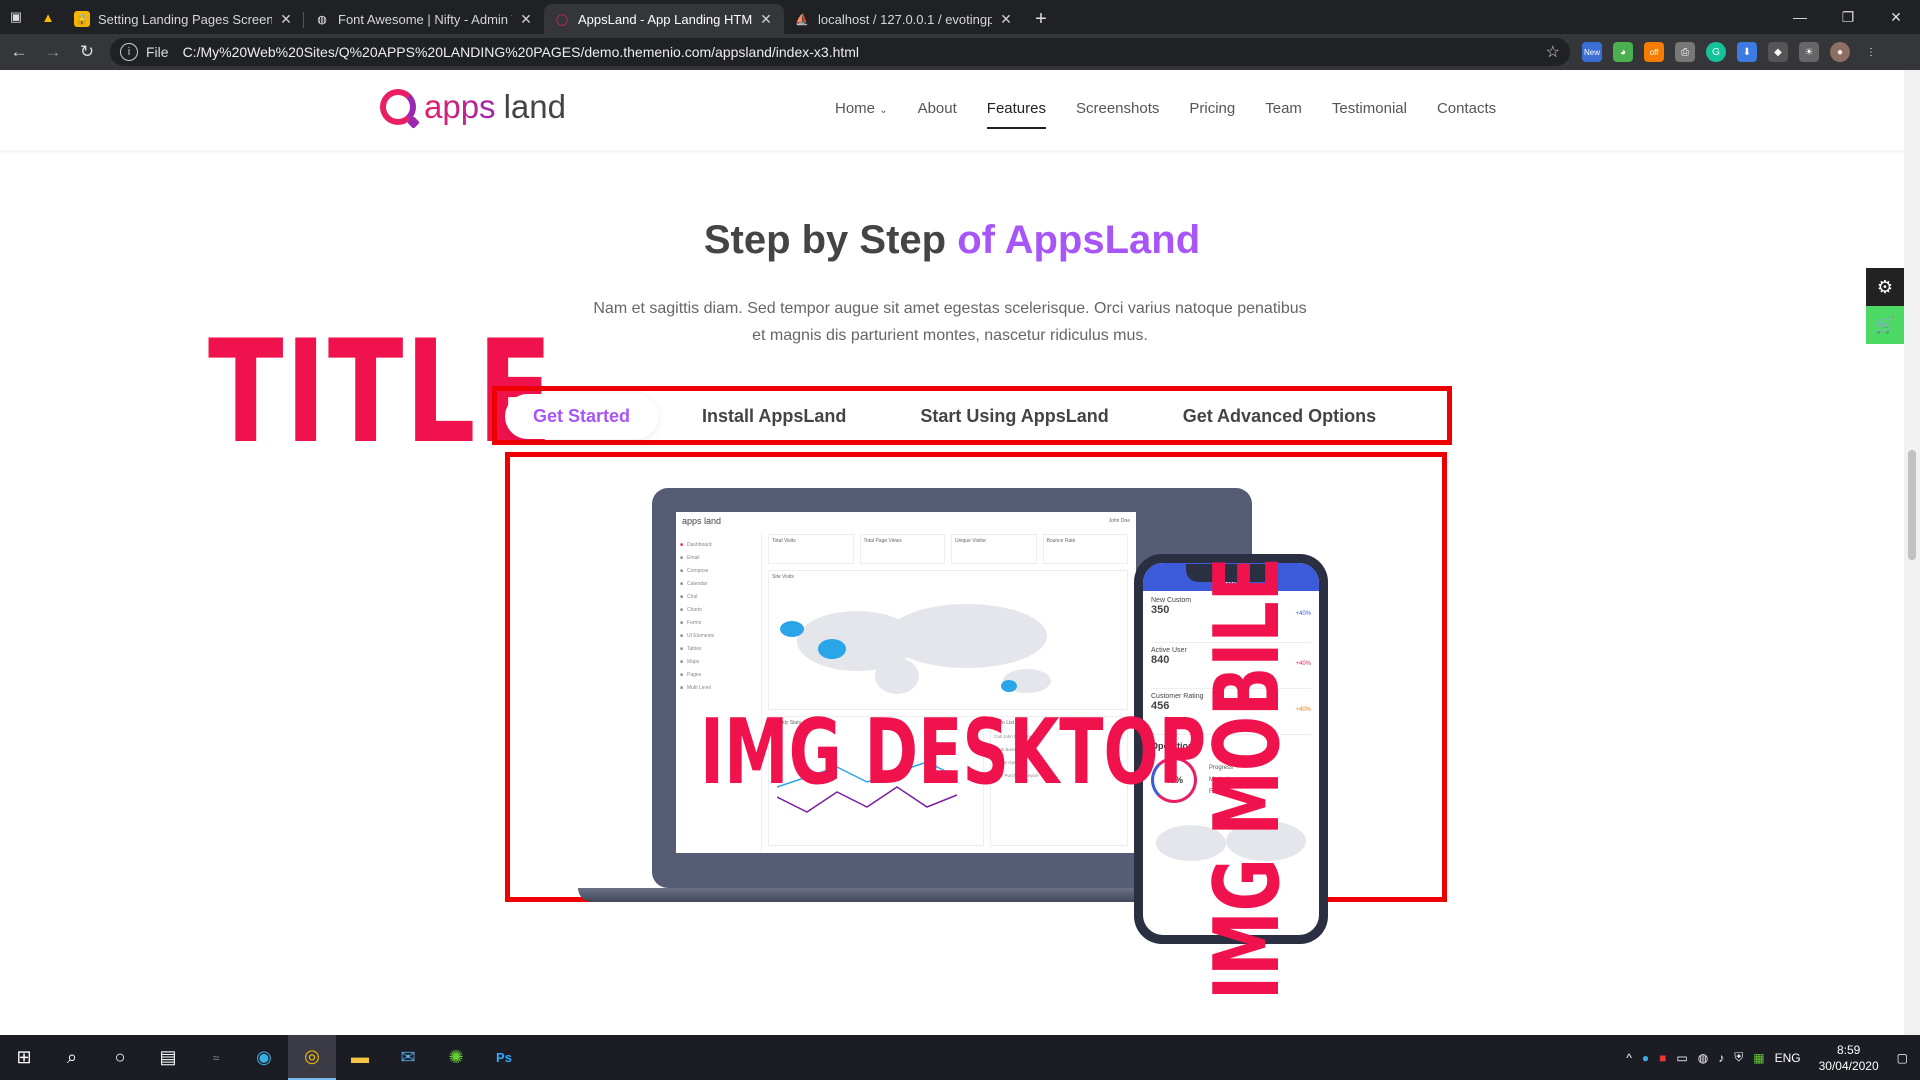  What do you see at coordinates (1758, 1058) in the screenshot?
I see `tray-app-icon: ▦` at bounding box center [1758, 1058].